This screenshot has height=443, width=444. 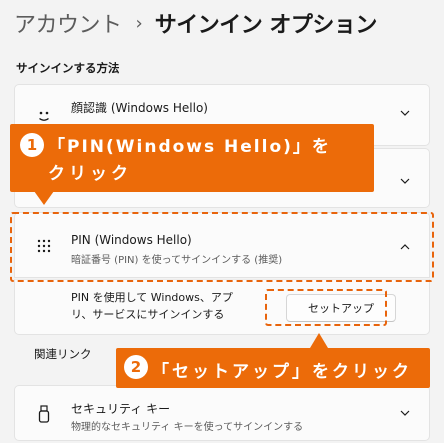 What do you see at coordinates (326, 307) in the screenshot?
I see `setup-highlight-box` at bounding box center [326, 307].